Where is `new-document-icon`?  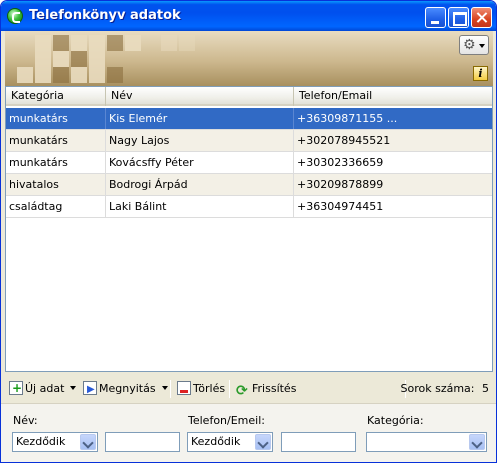
new-document-icon is located at coordinates (16, 388).